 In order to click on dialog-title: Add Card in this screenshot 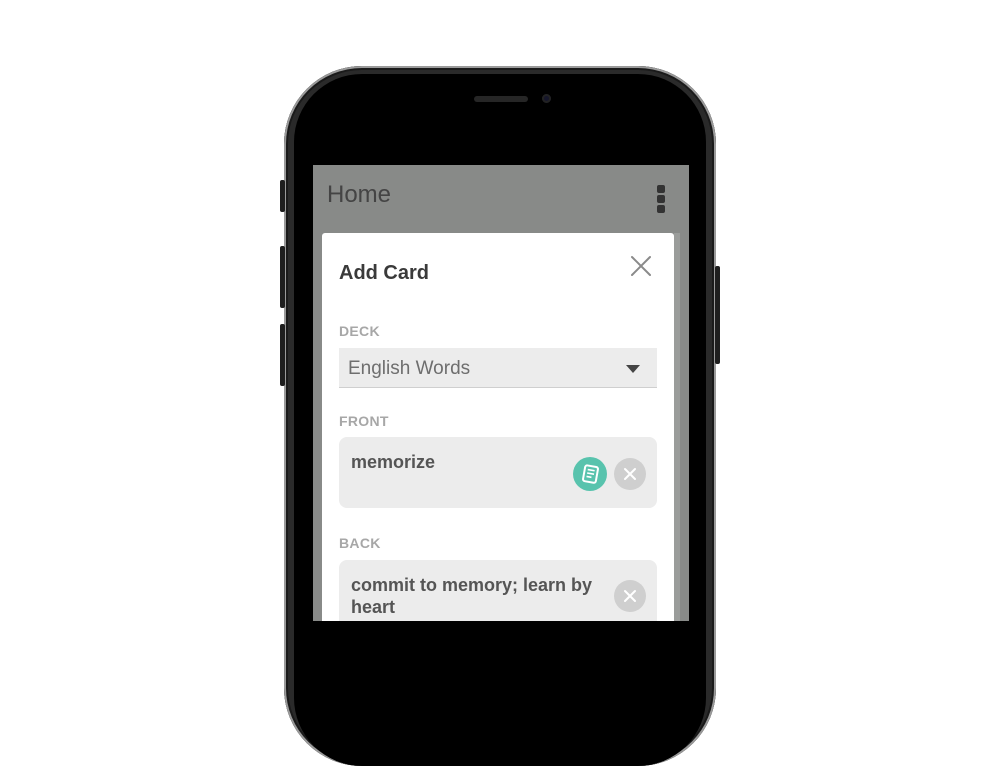, I will do `click(384, 273)`.